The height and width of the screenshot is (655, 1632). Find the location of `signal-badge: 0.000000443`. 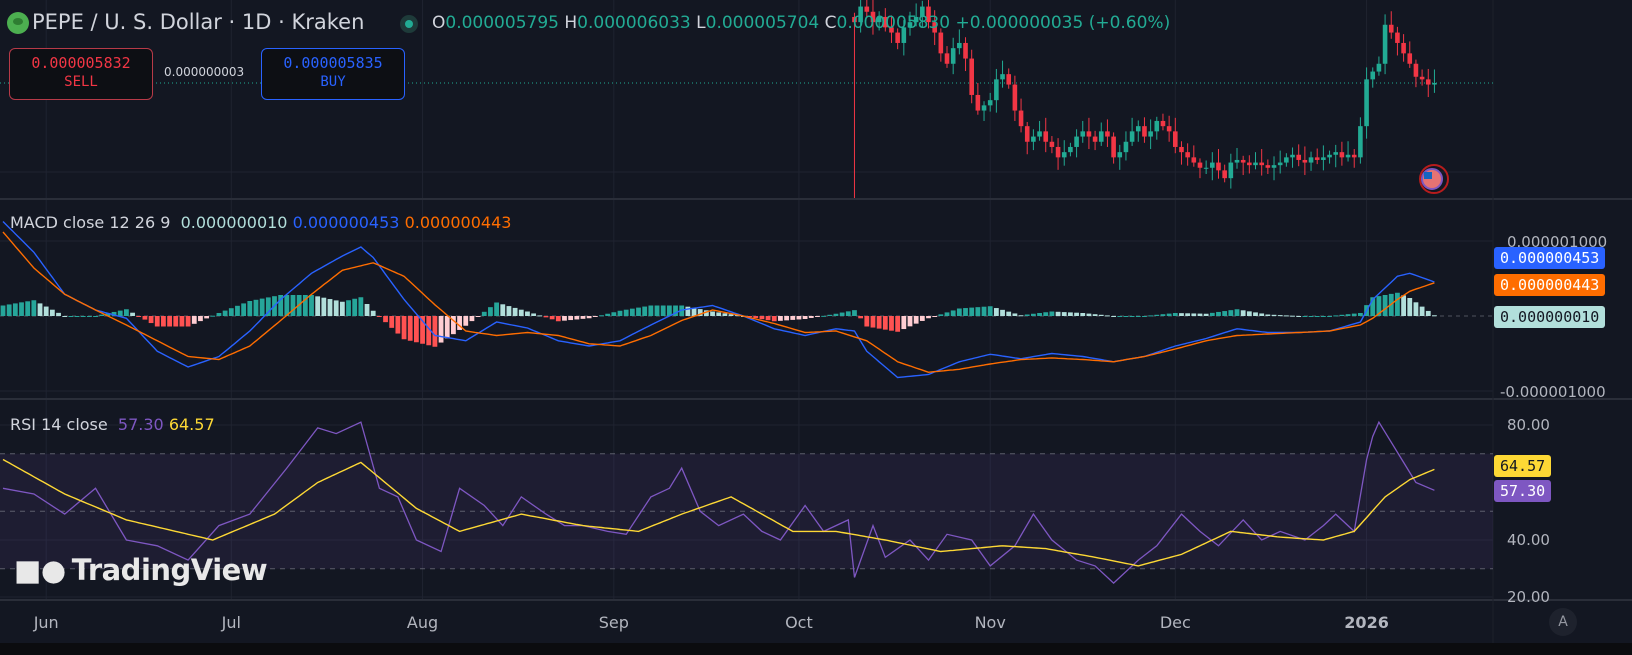

signal-badge: 0.000000443 is located at coordinates (1550, 285).